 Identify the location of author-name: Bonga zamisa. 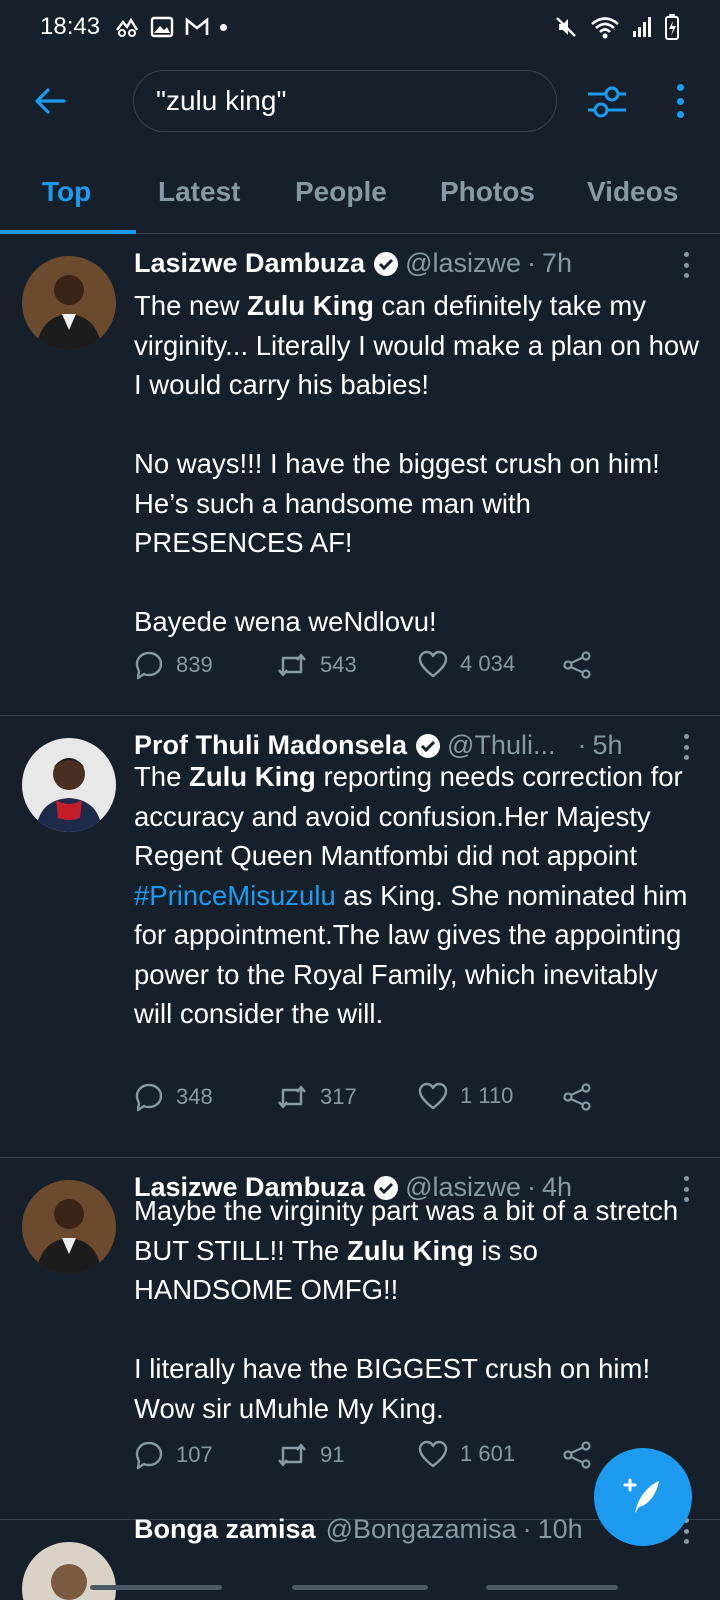
(225, 1529).